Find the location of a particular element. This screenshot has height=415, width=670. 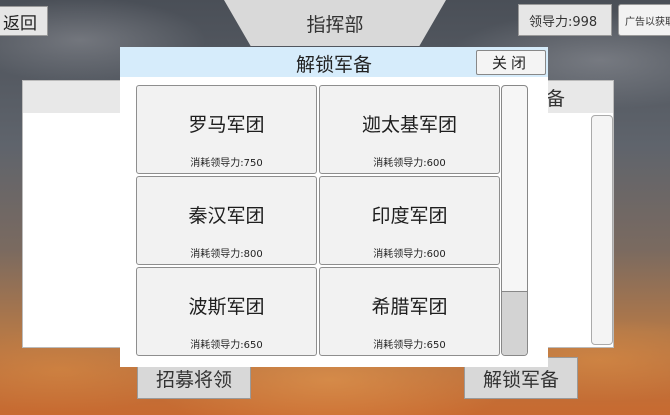

leadership-display: 领导力:998 is located at coordinates (565, 20).